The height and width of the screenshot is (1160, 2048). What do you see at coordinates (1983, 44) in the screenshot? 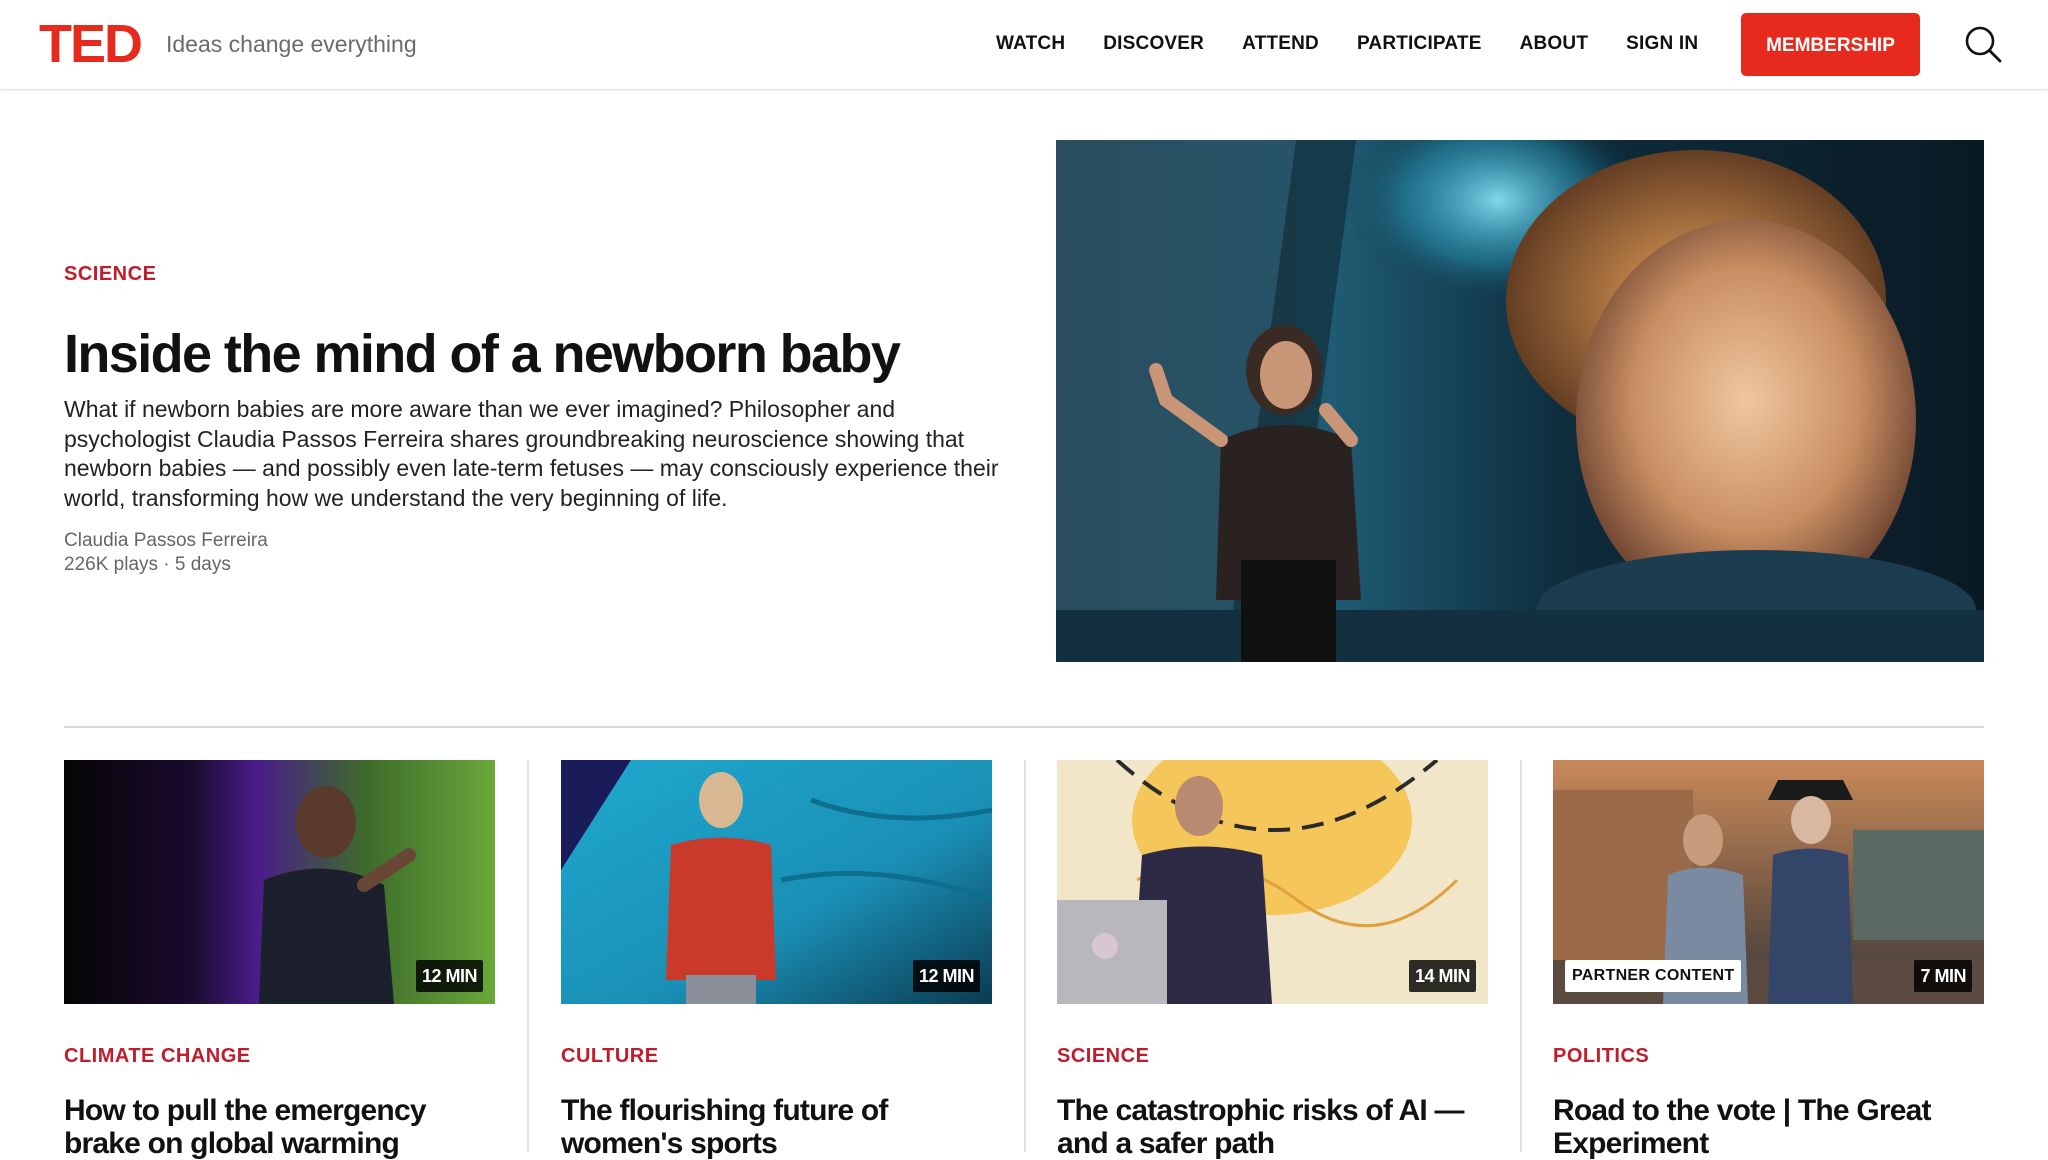
I see `search-icon` at bounding box center [1983, 44].